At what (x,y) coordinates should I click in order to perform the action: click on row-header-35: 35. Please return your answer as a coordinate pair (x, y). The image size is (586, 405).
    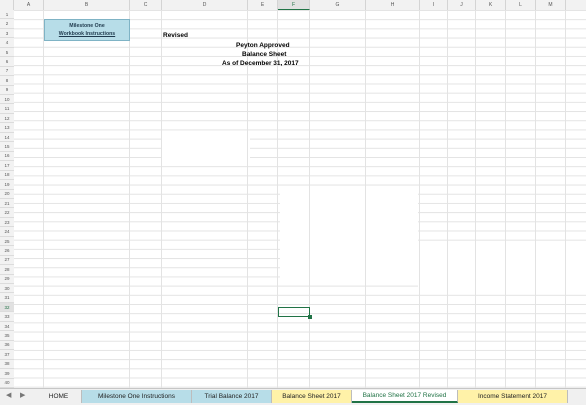
    Looking at the image, I should click on (7, 336).